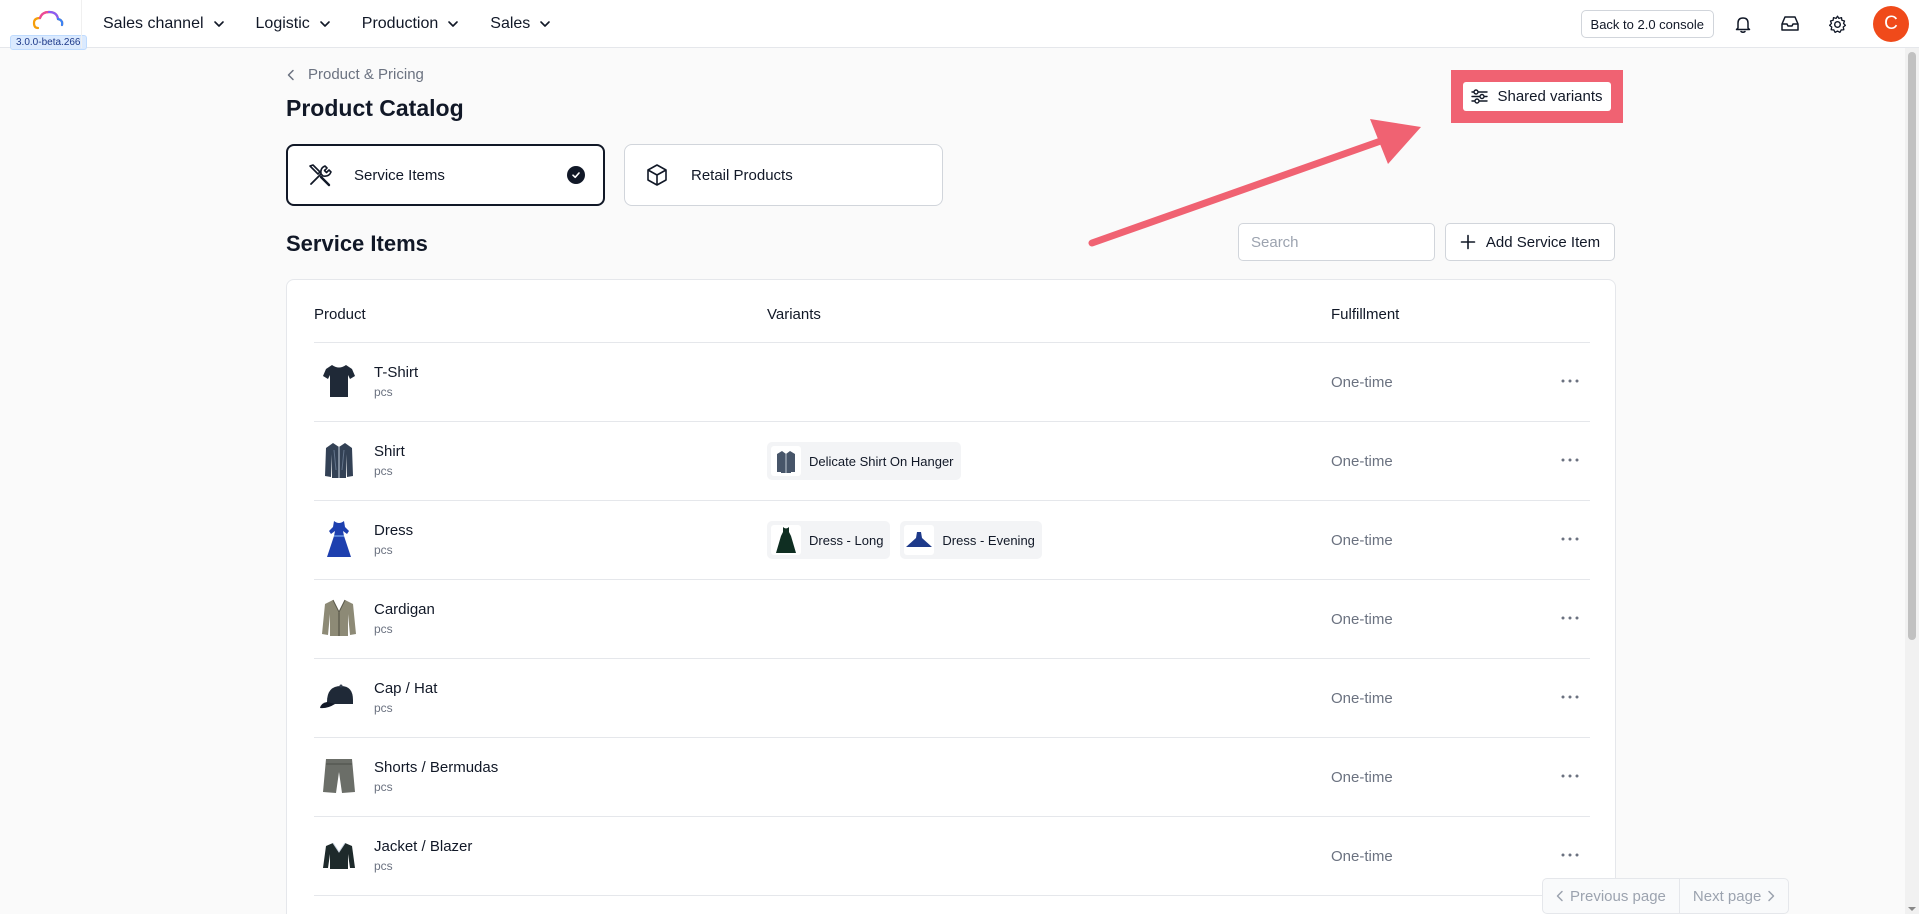  I want to click on bell-icon, so click(1743, 24).